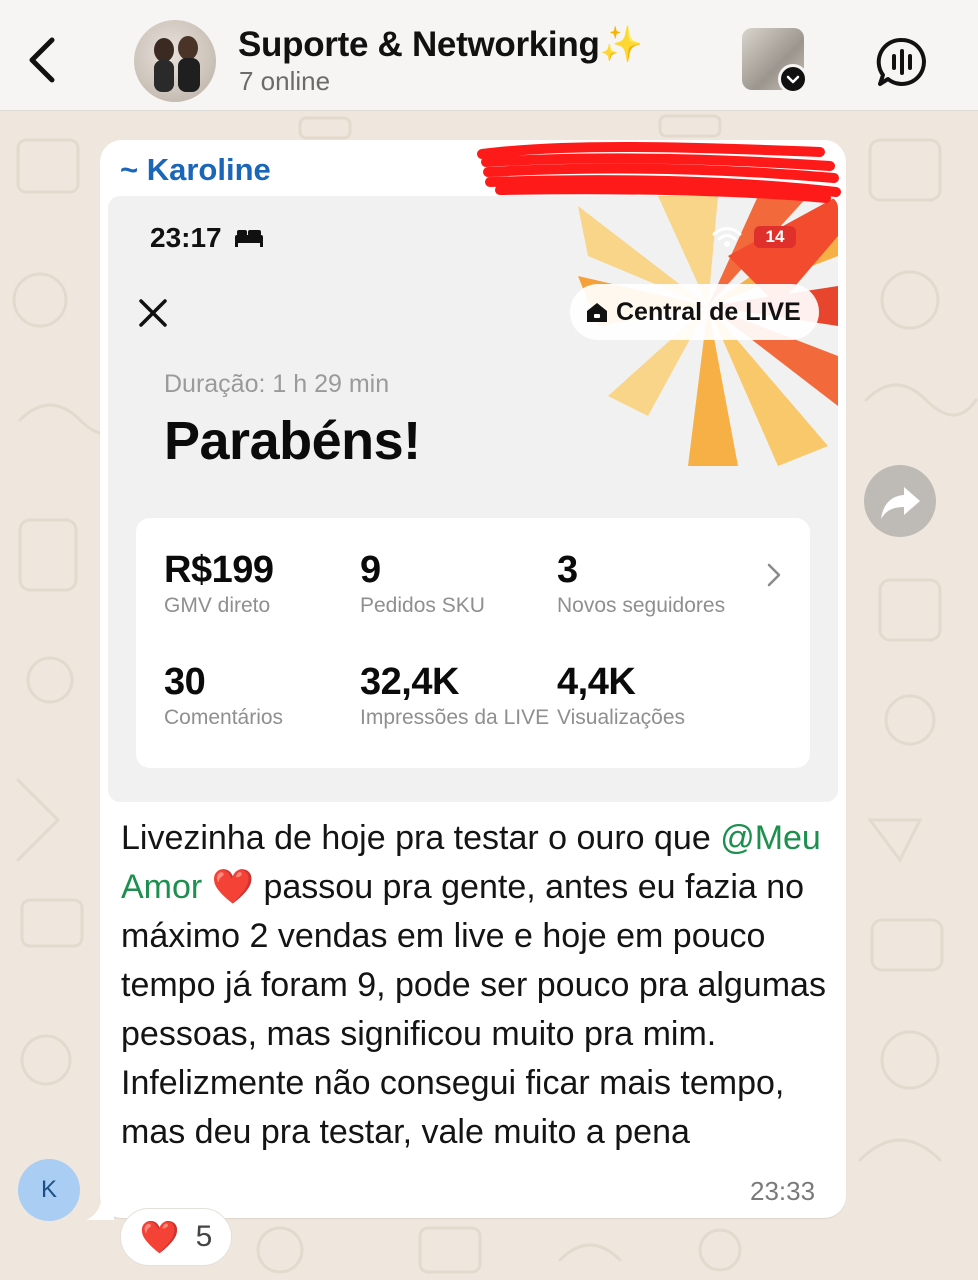  I want to click on reaction-pill: ❤️ 5, so click(176, 1237).